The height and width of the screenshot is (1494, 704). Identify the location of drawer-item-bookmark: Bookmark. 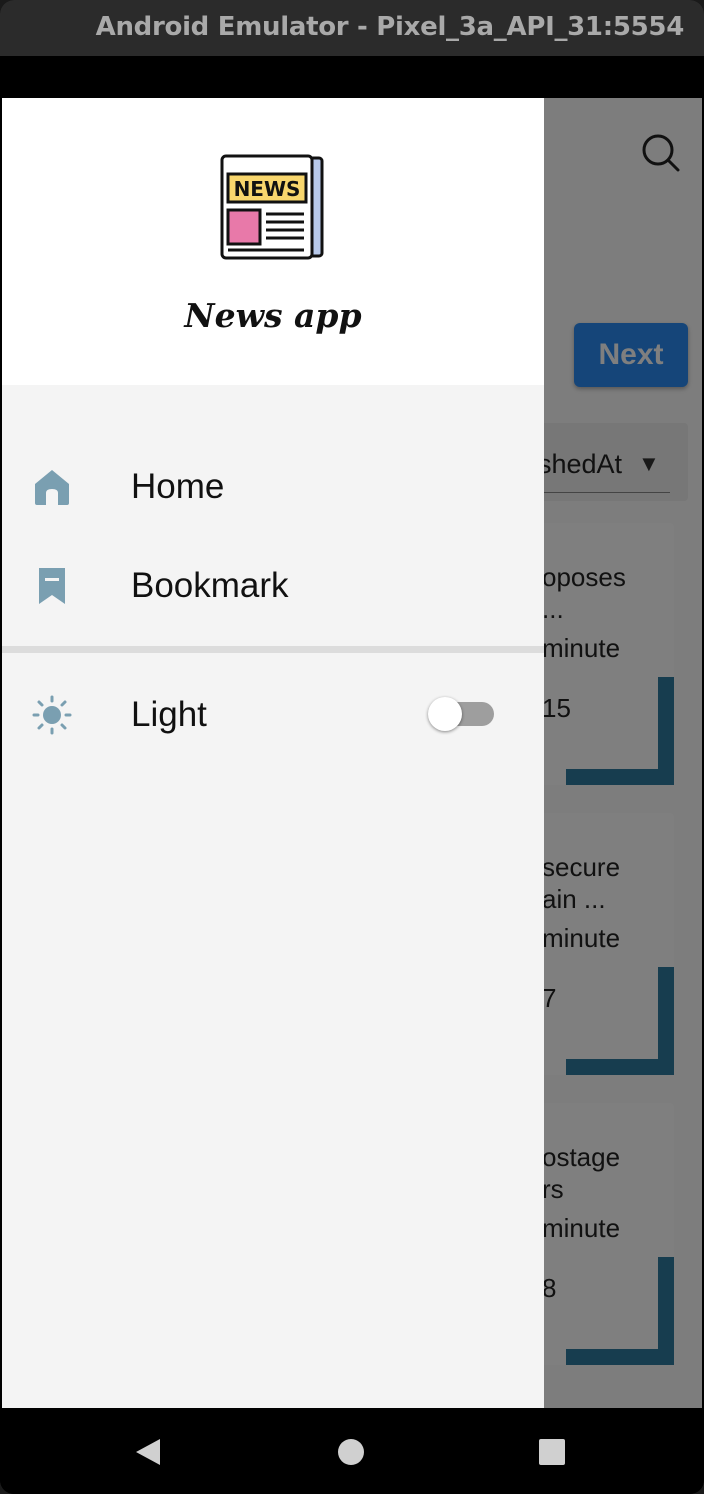
(273, 586).